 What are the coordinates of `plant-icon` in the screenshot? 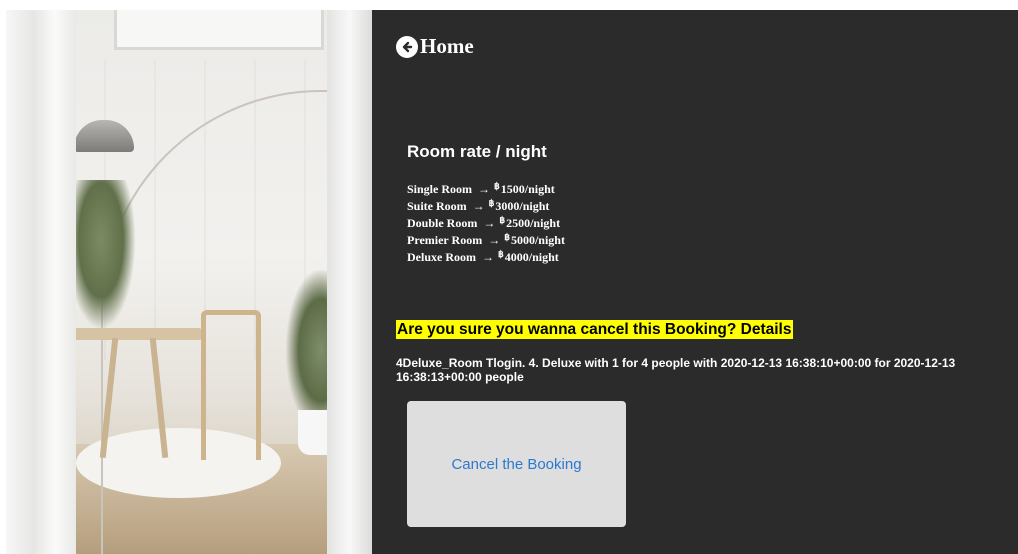 It's located at (101, 255).